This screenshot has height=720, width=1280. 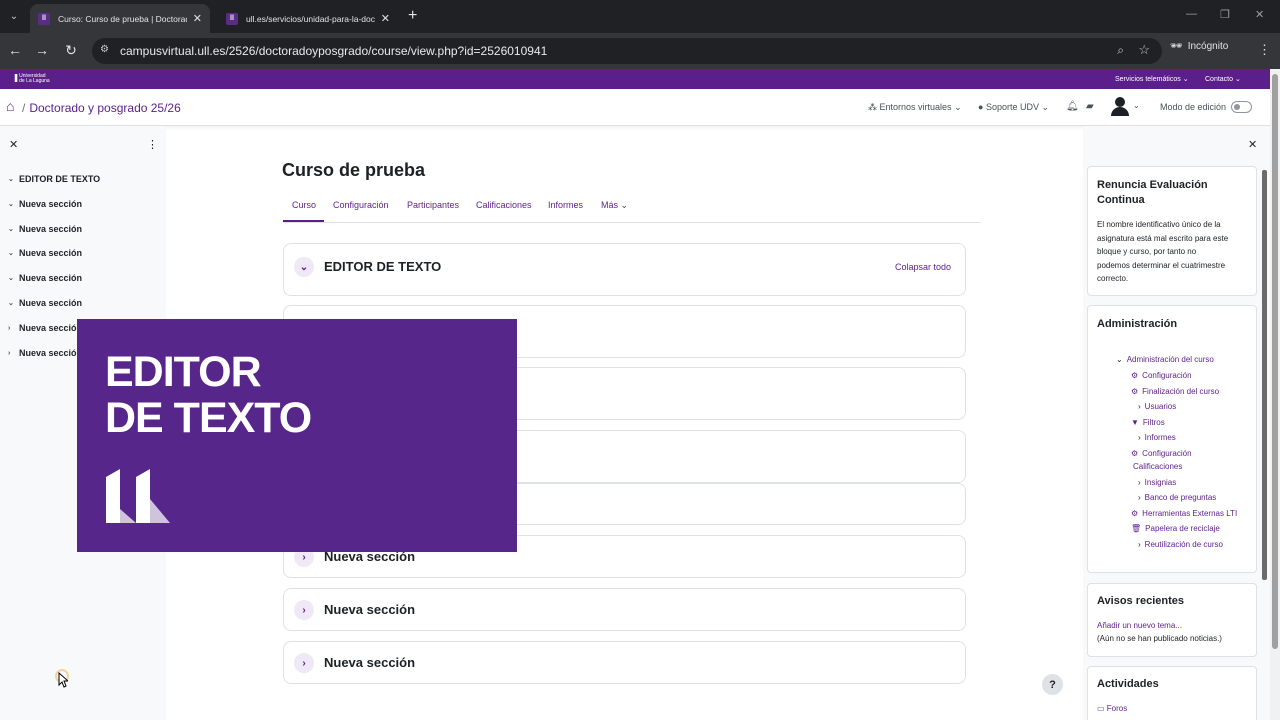 What do you see at coordinates (32, 79) in the screenshot?
I see `ull-logo: ll Universidad de La Laguna` at bounding box center [32, 79].